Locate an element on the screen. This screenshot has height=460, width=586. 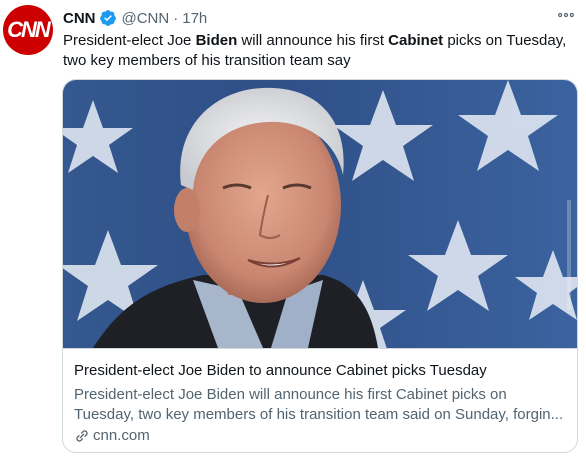
author-name: CNN is located at coordinates (79, 18).